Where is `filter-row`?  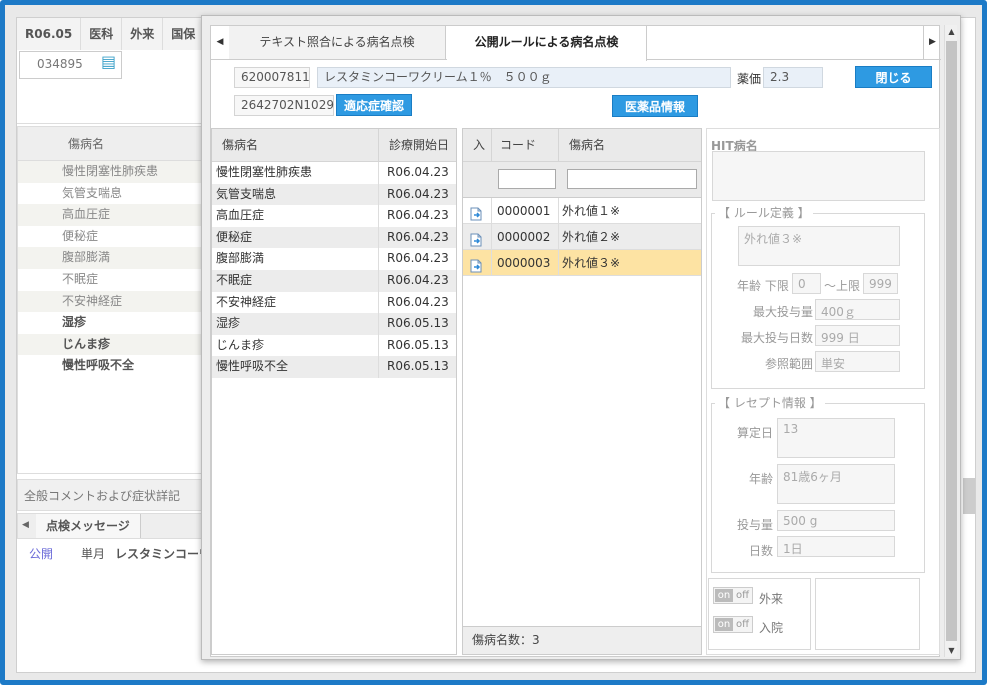
filter-row is located at coordinates (582, 180).